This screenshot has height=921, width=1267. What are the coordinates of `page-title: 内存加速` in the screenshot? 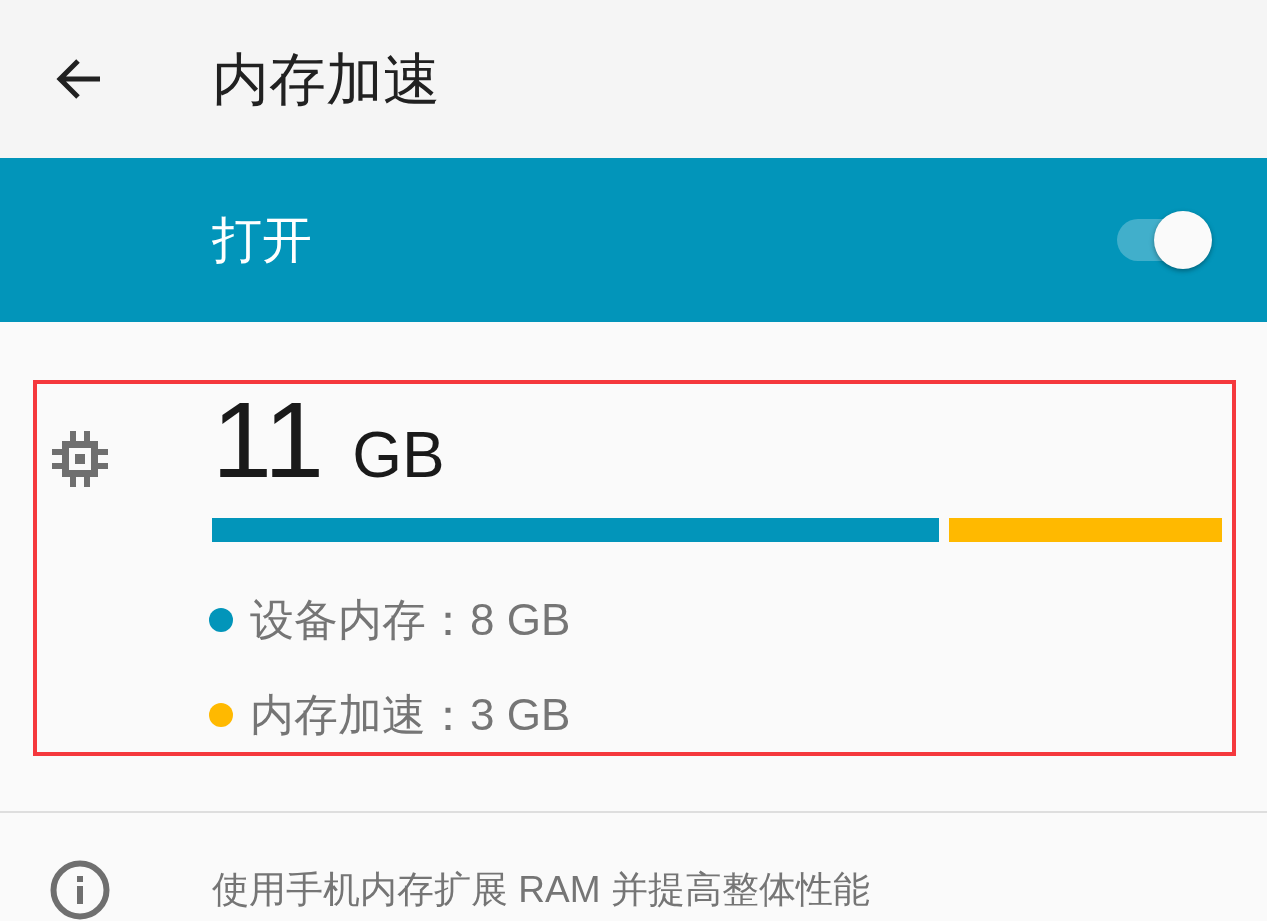 It's located at (326, 79).